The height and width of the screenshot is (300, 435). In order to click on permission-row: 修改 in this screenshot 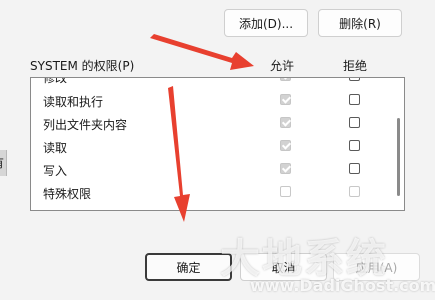, I will do `click(211, 82)`.